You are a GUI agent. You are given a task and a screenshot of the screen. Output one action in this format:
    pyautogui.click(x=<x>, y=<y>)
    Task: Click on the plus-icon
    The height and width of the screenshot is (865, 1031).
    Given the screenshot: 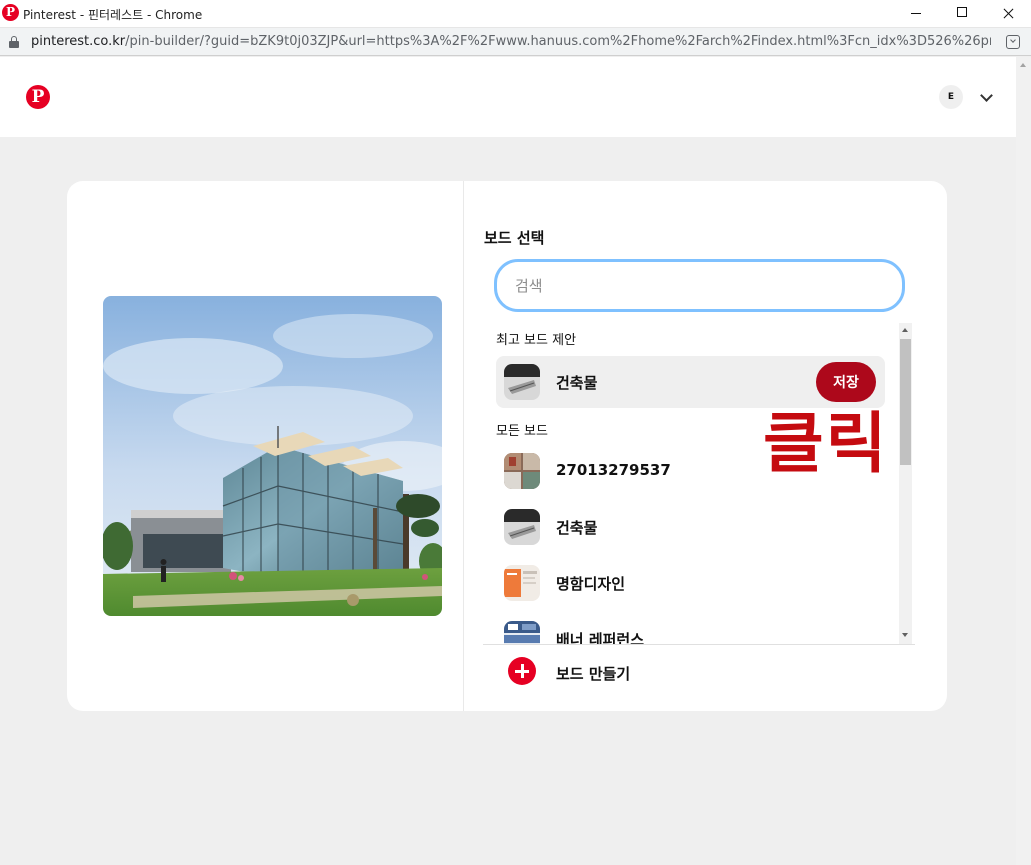 What is the action you would take?
    pyautogui.click(x=522, y=671)
    